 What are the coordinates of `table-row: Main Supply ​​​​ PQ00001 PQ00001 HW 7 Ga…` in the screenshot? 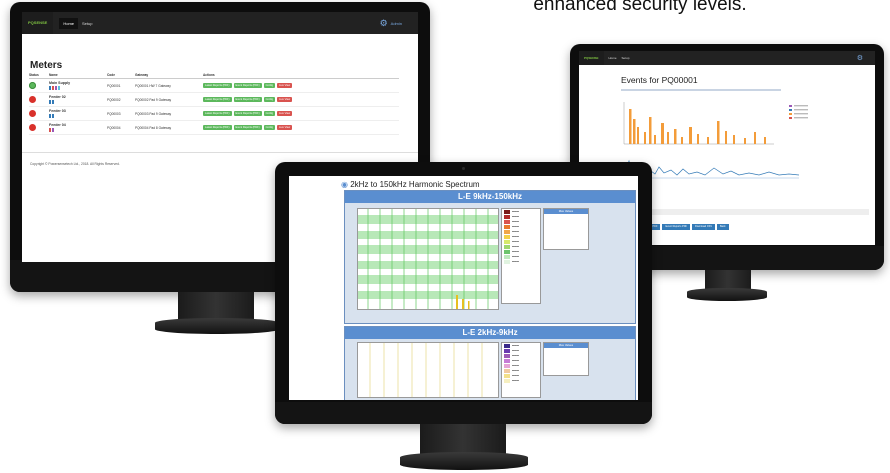 It's located at (214, 86).